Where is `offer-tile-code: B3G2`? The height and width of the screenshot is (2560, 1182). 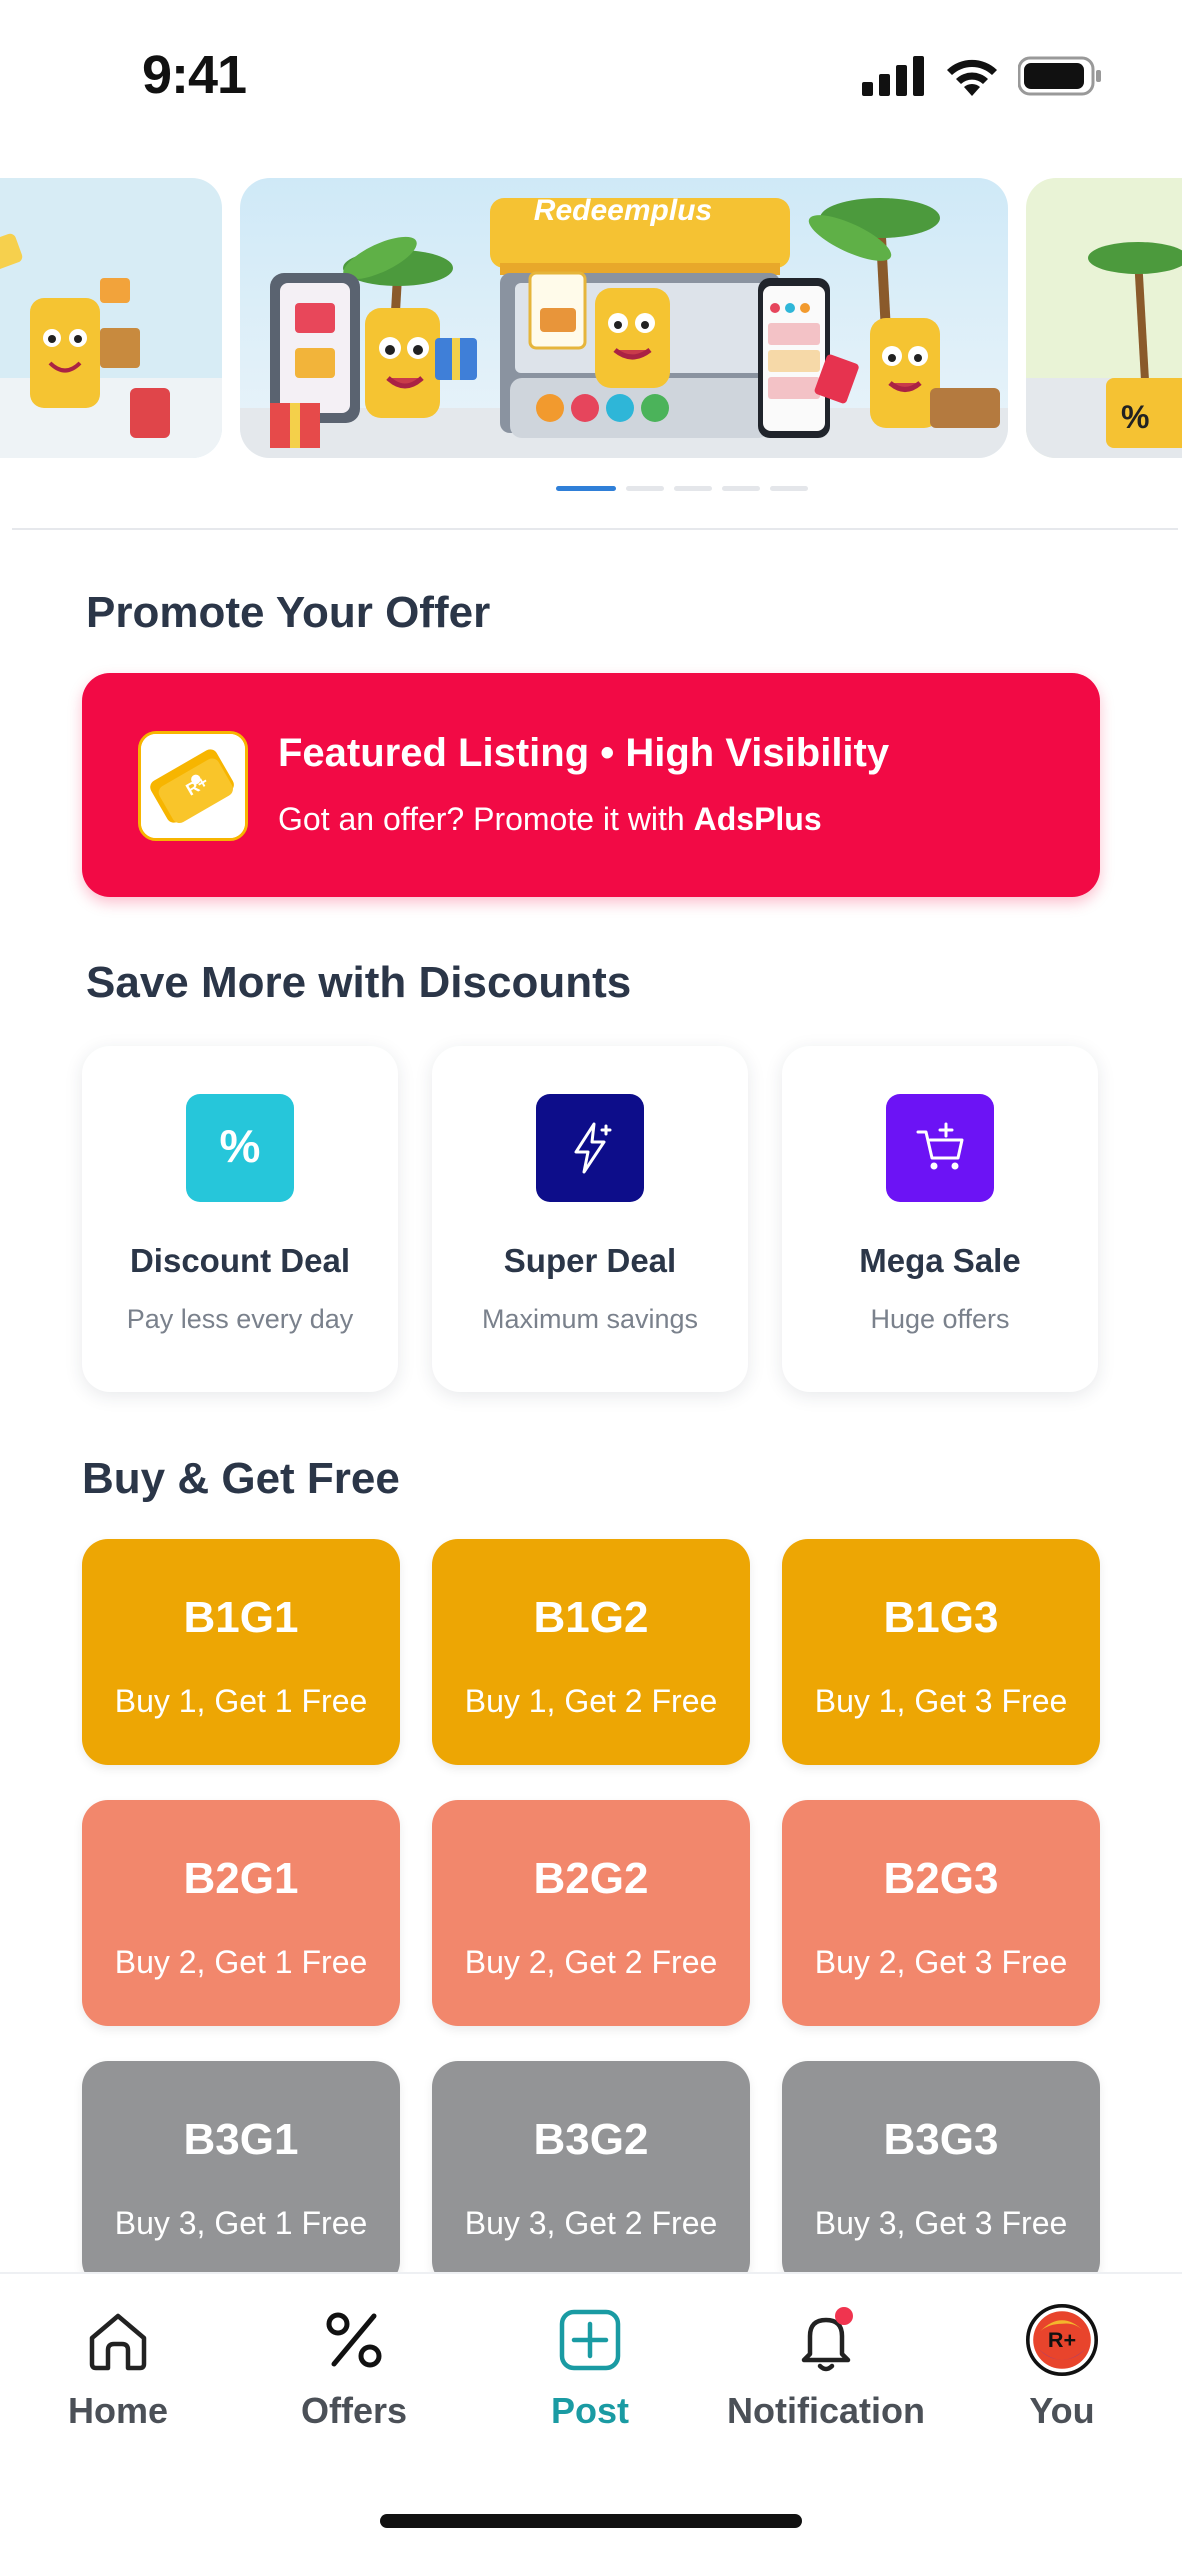
offer-tile-code: B3G2 is located at coordinates (591, 2139).